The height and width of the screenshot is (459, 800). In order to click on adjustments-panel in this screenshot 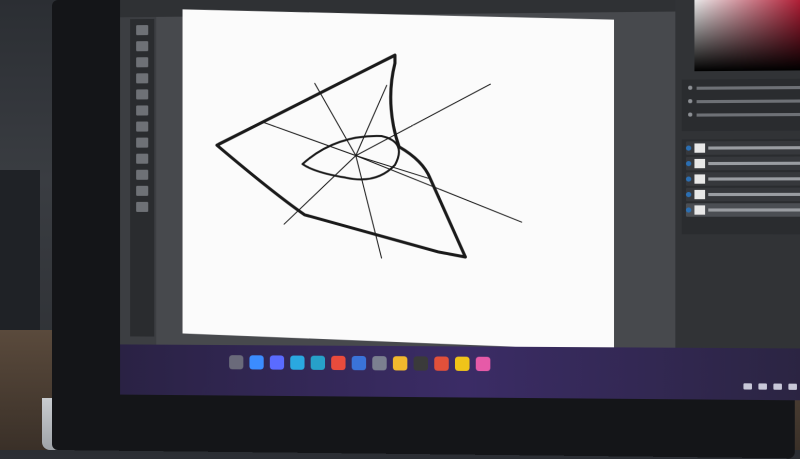, I will do `click(740, 105)`.